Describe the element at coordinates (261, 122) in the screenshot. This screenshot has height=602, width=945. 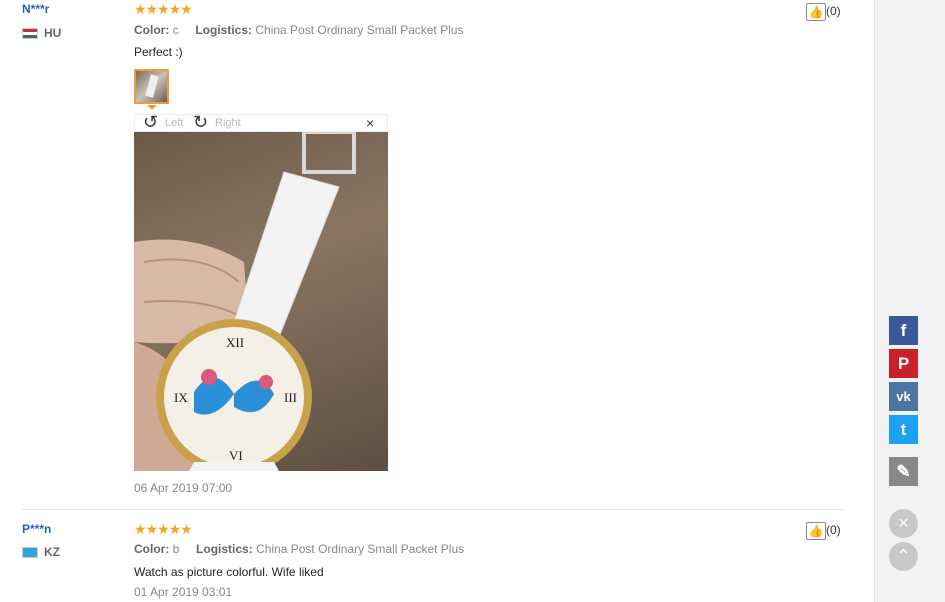
I see `photo-viewer-toolbar: ↺ Left ↻ Right ×` at that location.